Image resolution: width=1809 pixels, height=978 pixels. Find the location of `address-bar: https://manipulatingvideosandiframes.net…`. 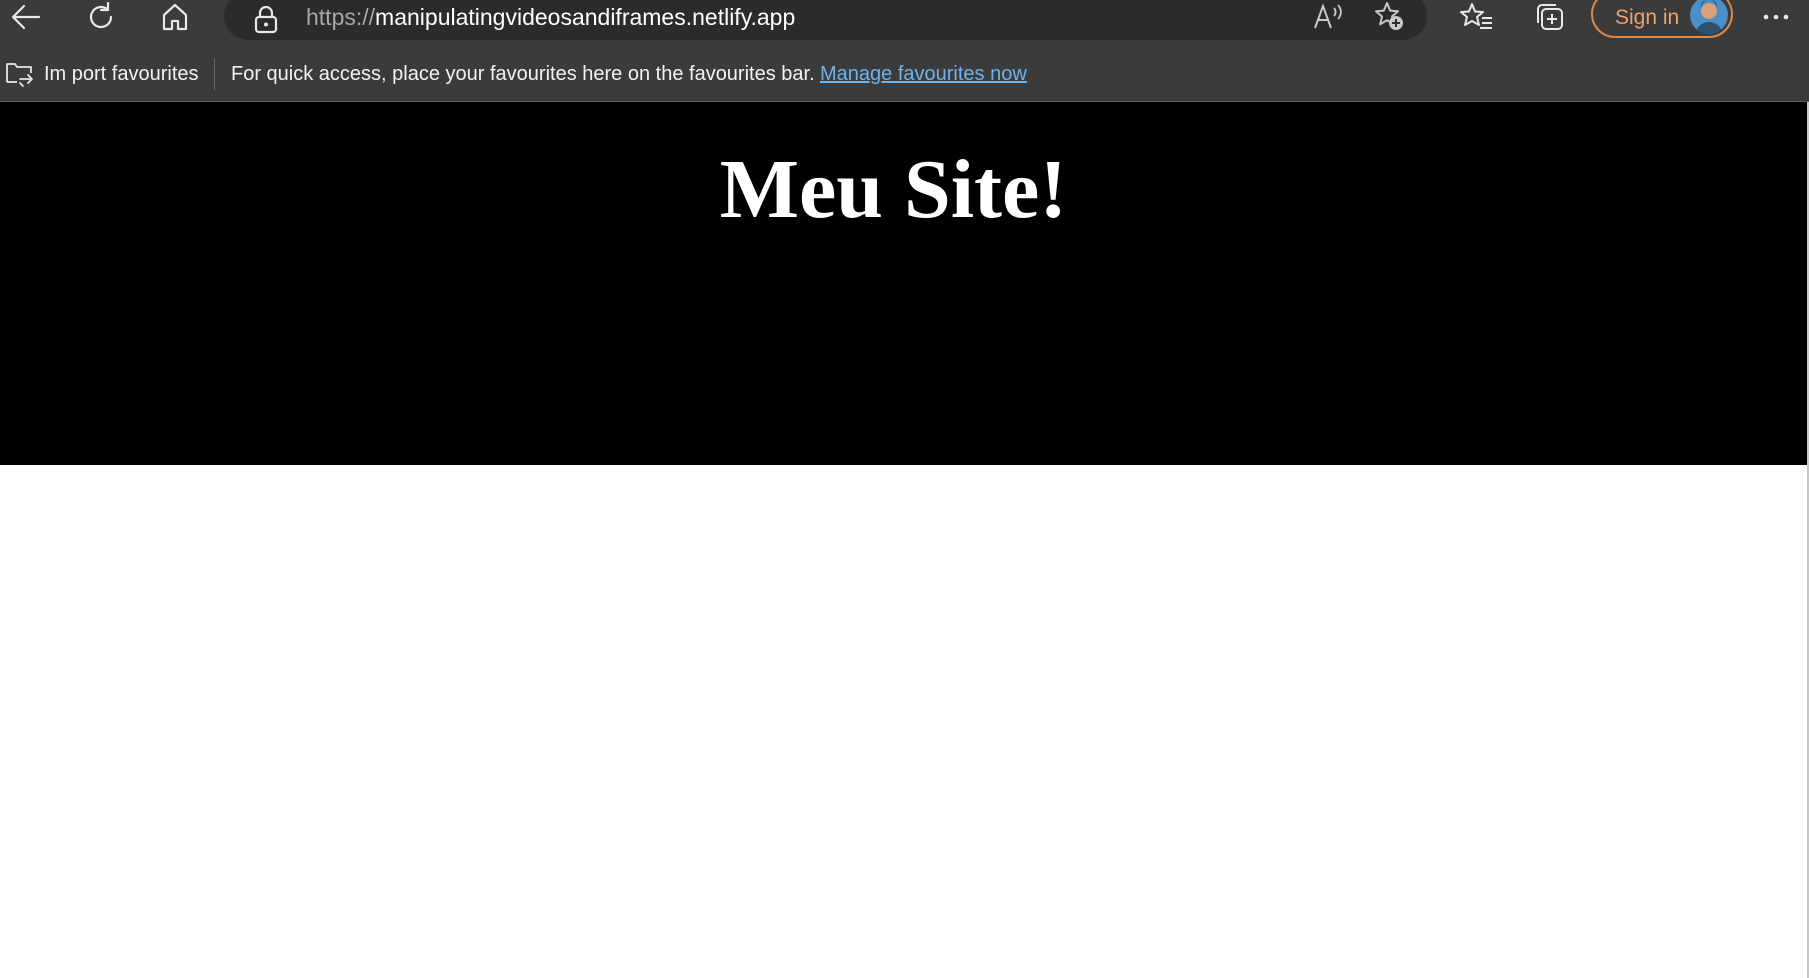

address-bar: https://manipulatingvideosandiframes.net… is located at coordinates (825, 20).